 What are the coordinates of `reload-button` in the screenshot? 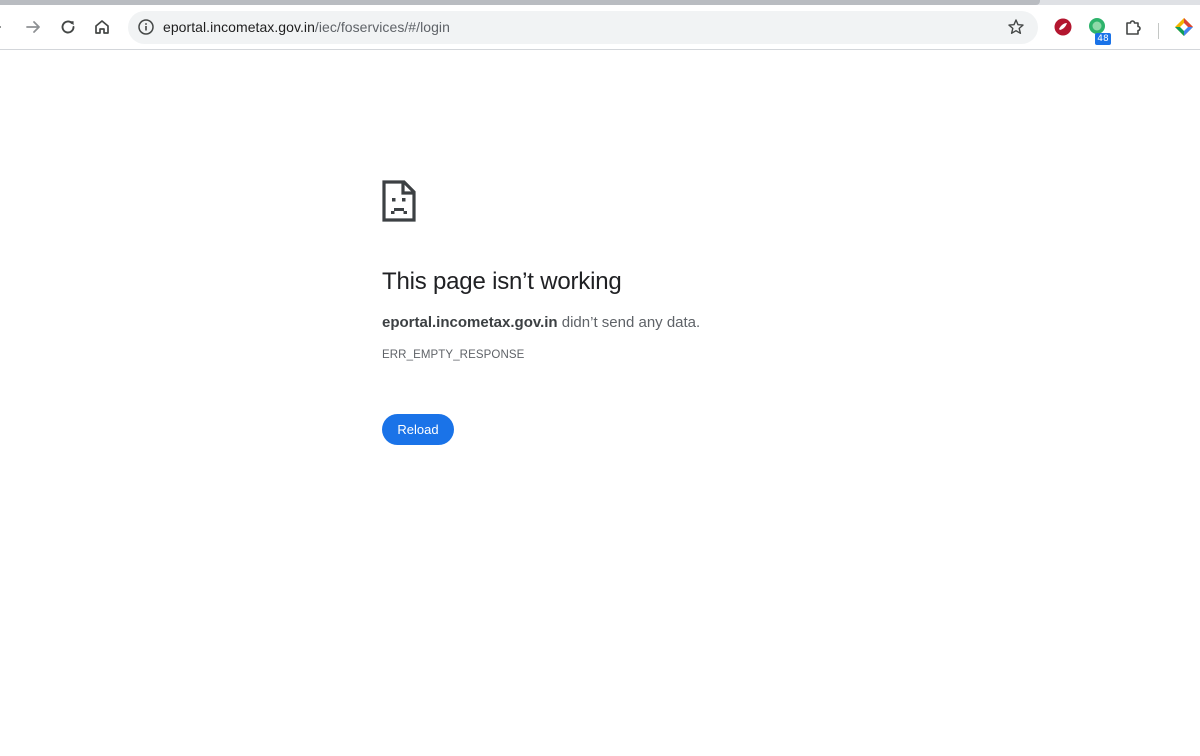 It's located at (68, 27).